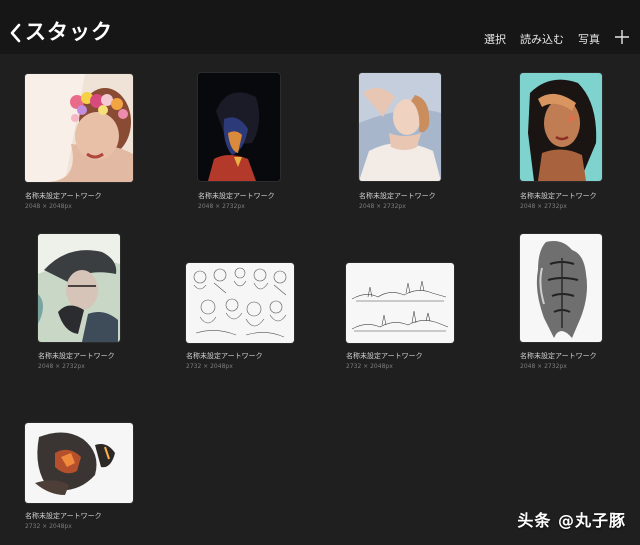  What do you see at coordinates (320, 27) in the screenshot?
I see `top-bar: スタック 選択 読み込む 写真` at bounding box center [320, 27].